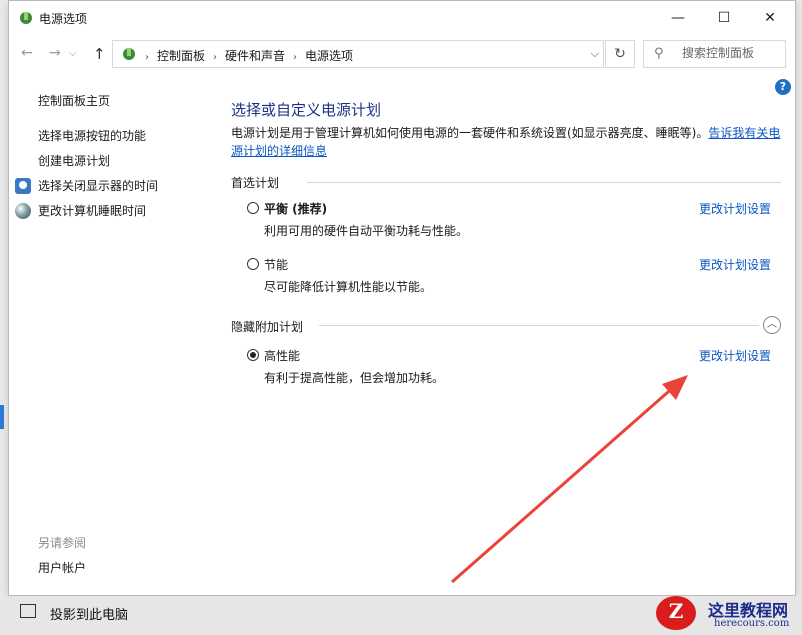  Describe the element at coordinates (267, 327) in the screenshot. I see `hidden-plans-heading: 隐藏附加计划` at that location.